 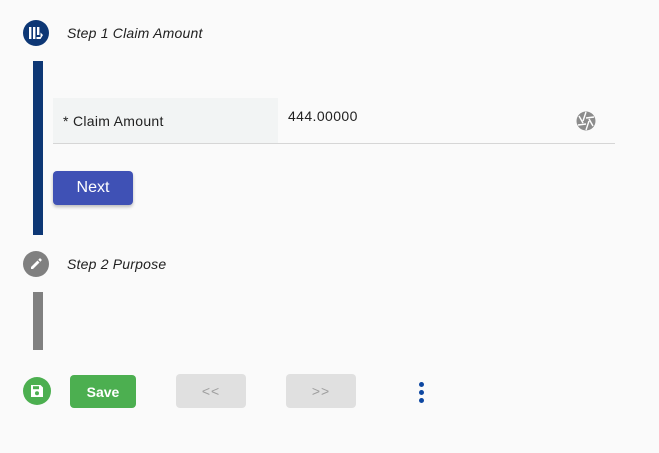 I want to click on claim-amount-field: * Claim Amount, so click(x=334, y=121).